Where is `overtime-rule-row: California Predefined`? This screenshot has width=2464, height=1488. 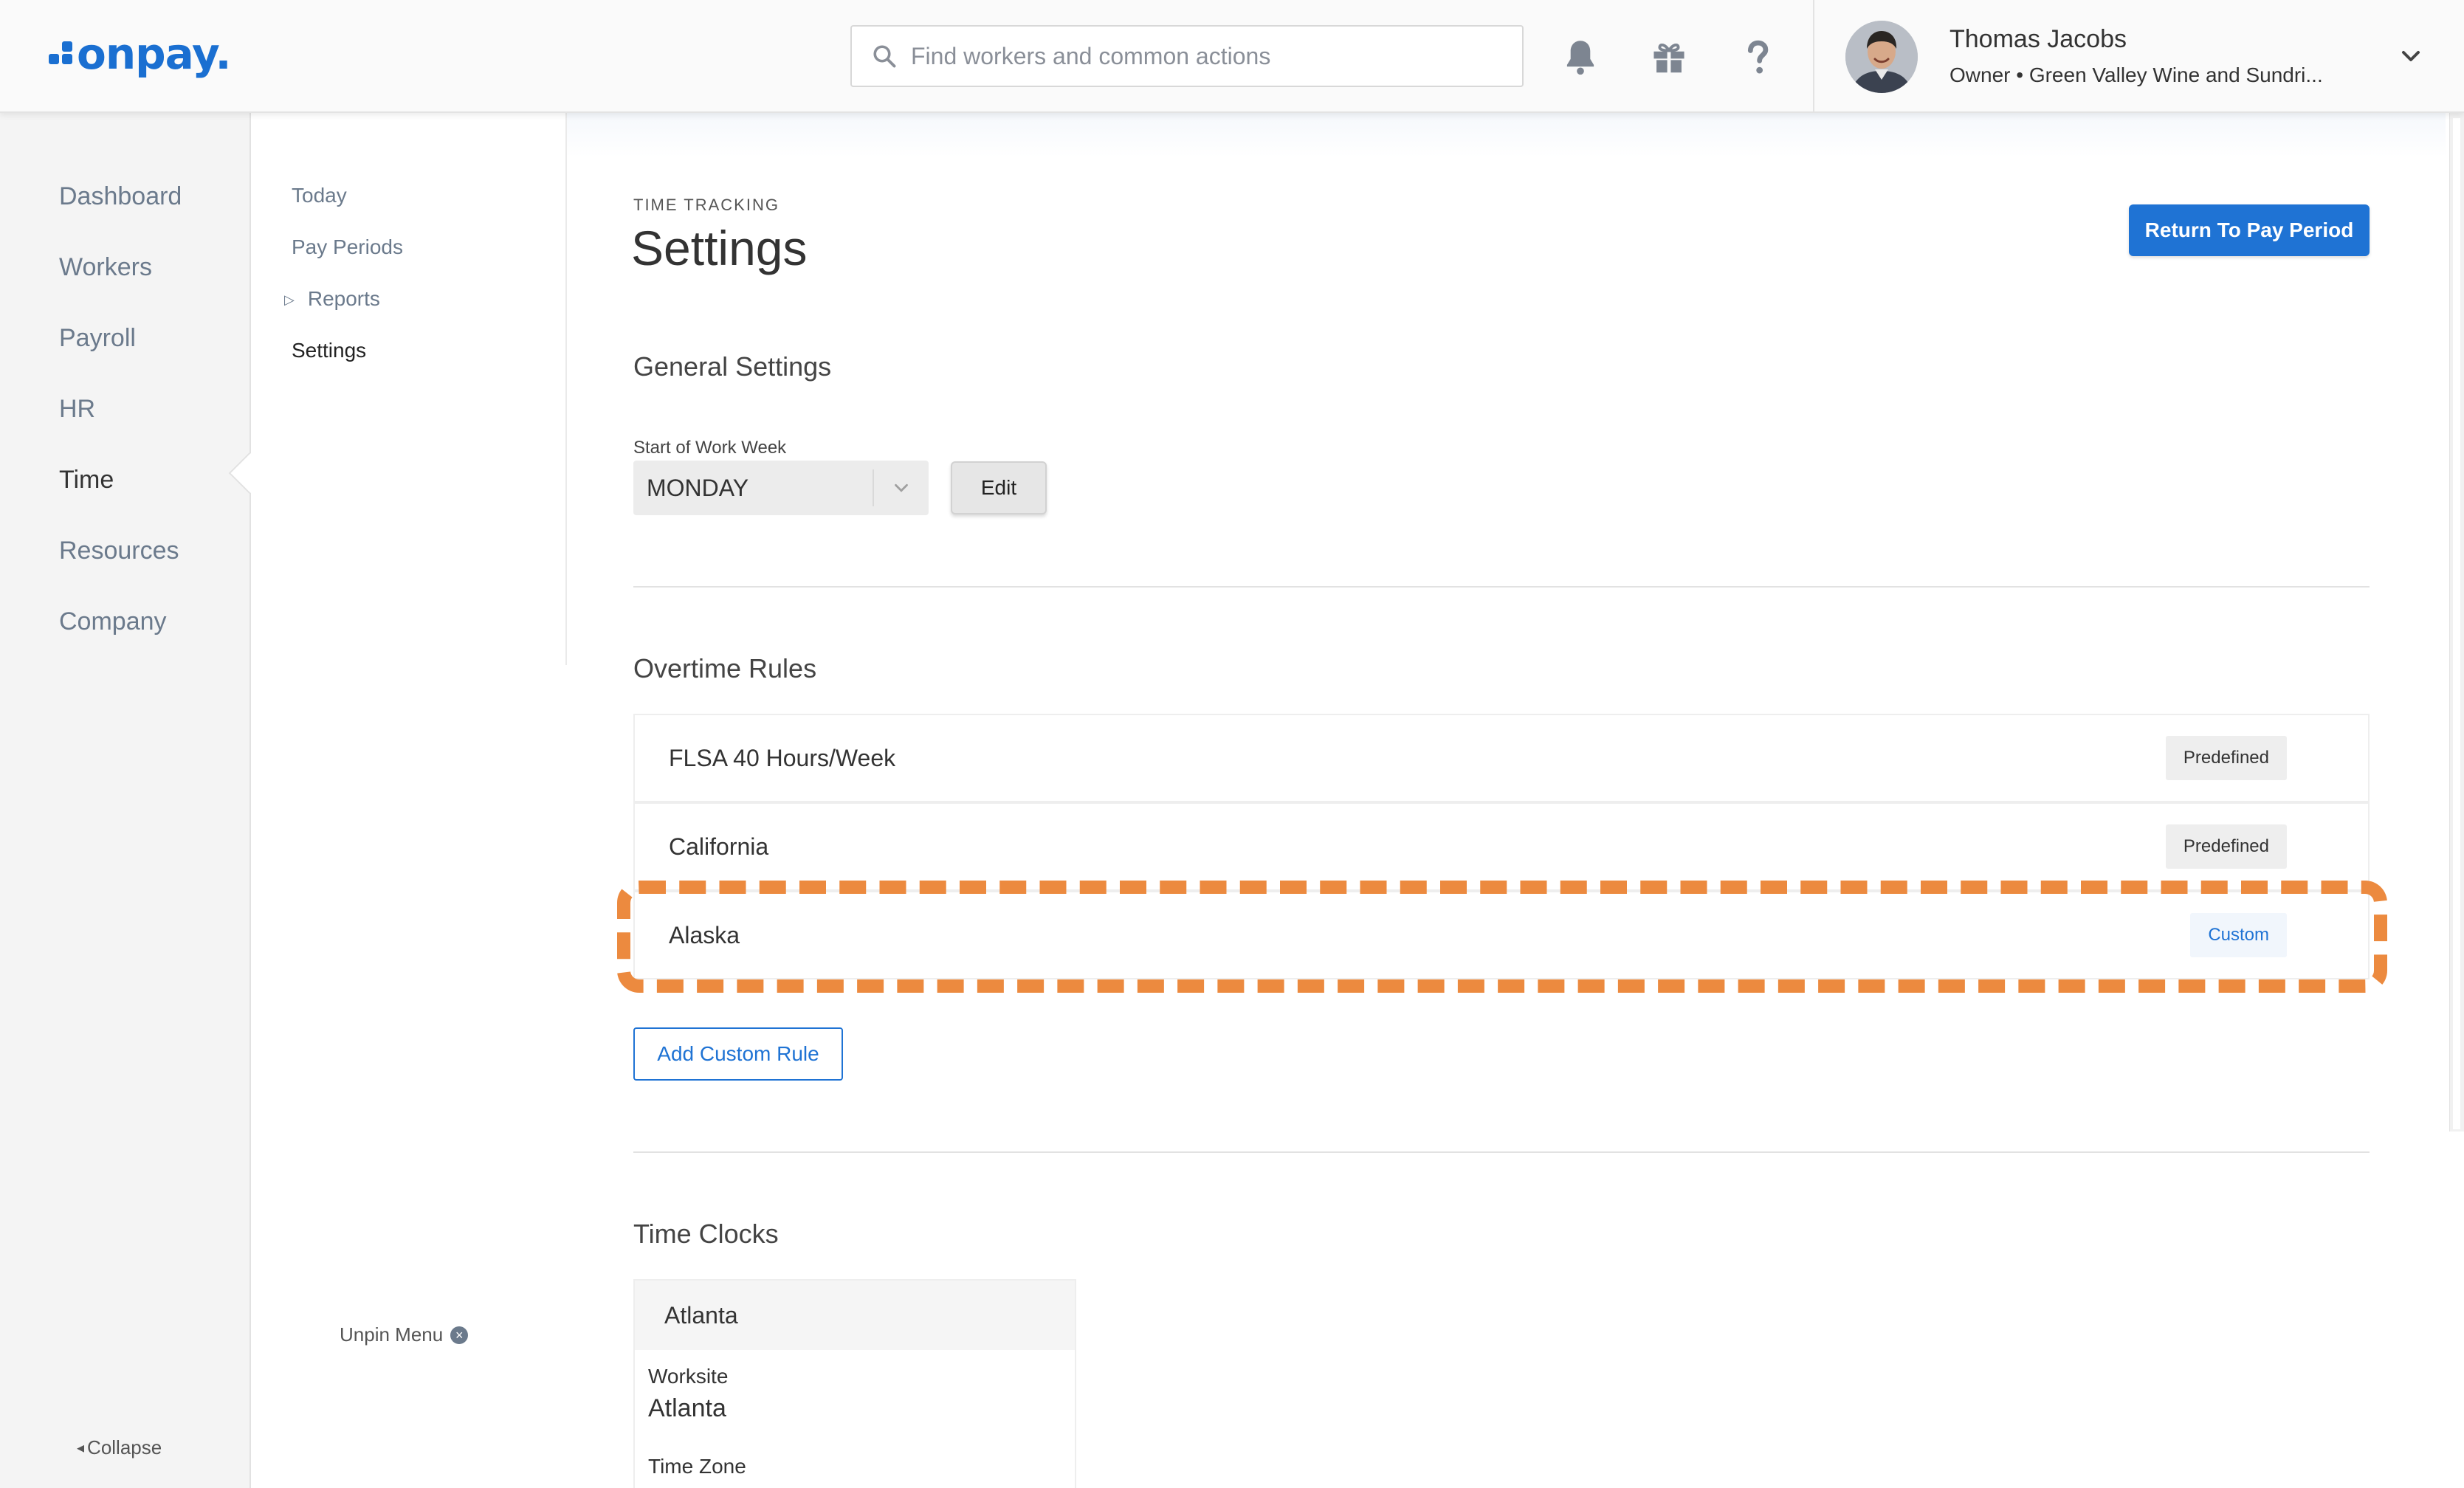 overtime-rule-row: California Predefined is located at coordinates (1501, 846).